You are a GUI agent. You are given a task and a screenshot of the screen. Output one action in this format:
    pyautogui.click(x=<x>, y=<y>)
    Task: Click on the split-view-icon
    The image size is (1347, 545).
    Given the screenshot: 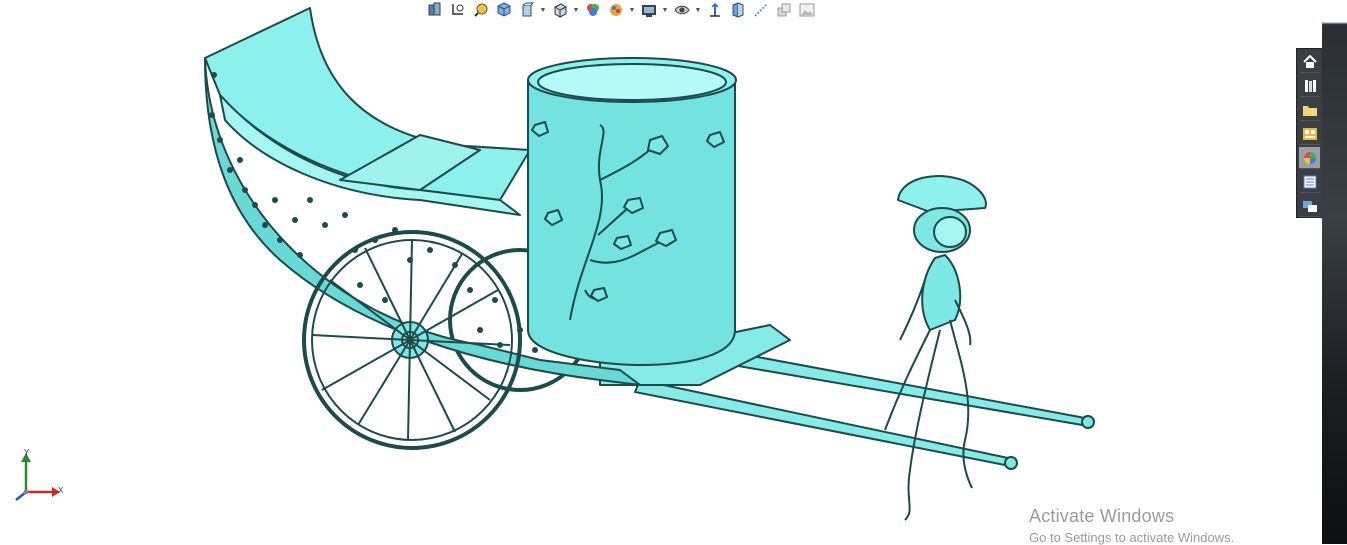 What is the action you would take?
    pyautogui.click(x=760, y=10)
    